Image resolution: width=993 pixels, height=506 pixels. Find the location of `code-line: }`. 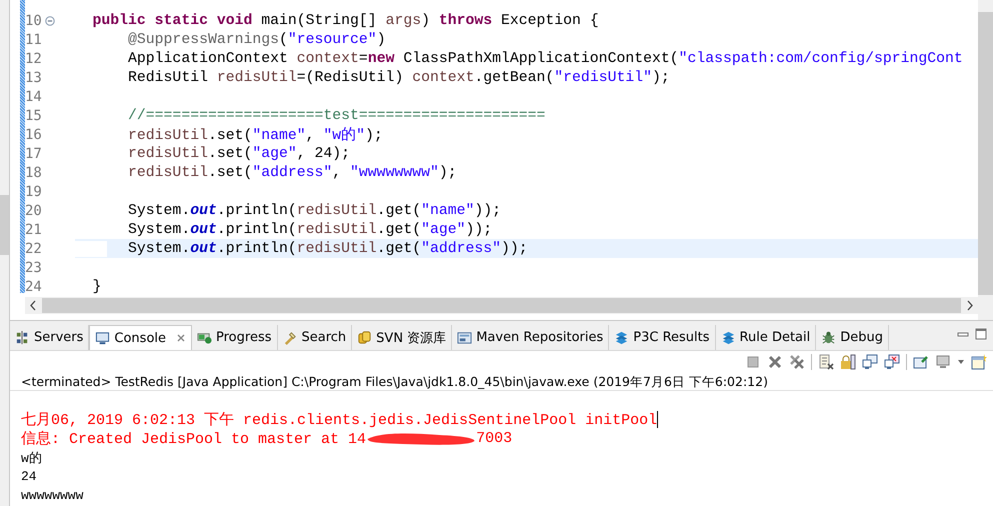

code-line: } is located at coordinates (97, 286).